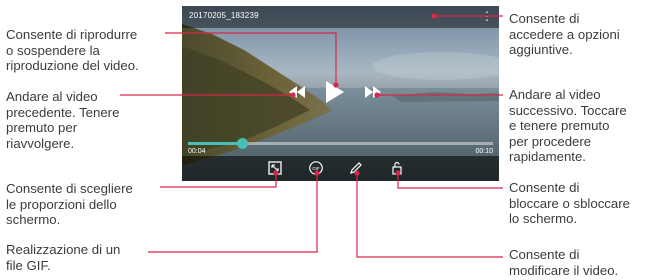  Describe the element at coordinates (53, 50) in the screenshot. I see `callout-line-2: o sospendere la` at that location.